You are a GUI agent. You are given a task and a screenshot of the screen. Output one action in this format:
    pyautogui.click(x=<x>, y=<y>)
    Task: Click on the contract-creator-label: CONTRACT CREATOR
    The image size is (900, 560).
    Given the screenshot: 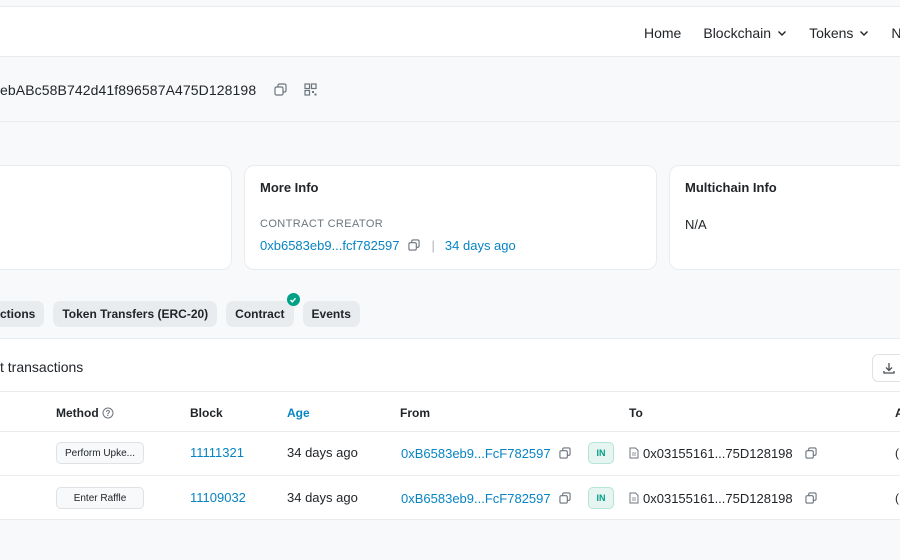 What is the action you would take?
    pyautogui.click(x=322, y=224)
    